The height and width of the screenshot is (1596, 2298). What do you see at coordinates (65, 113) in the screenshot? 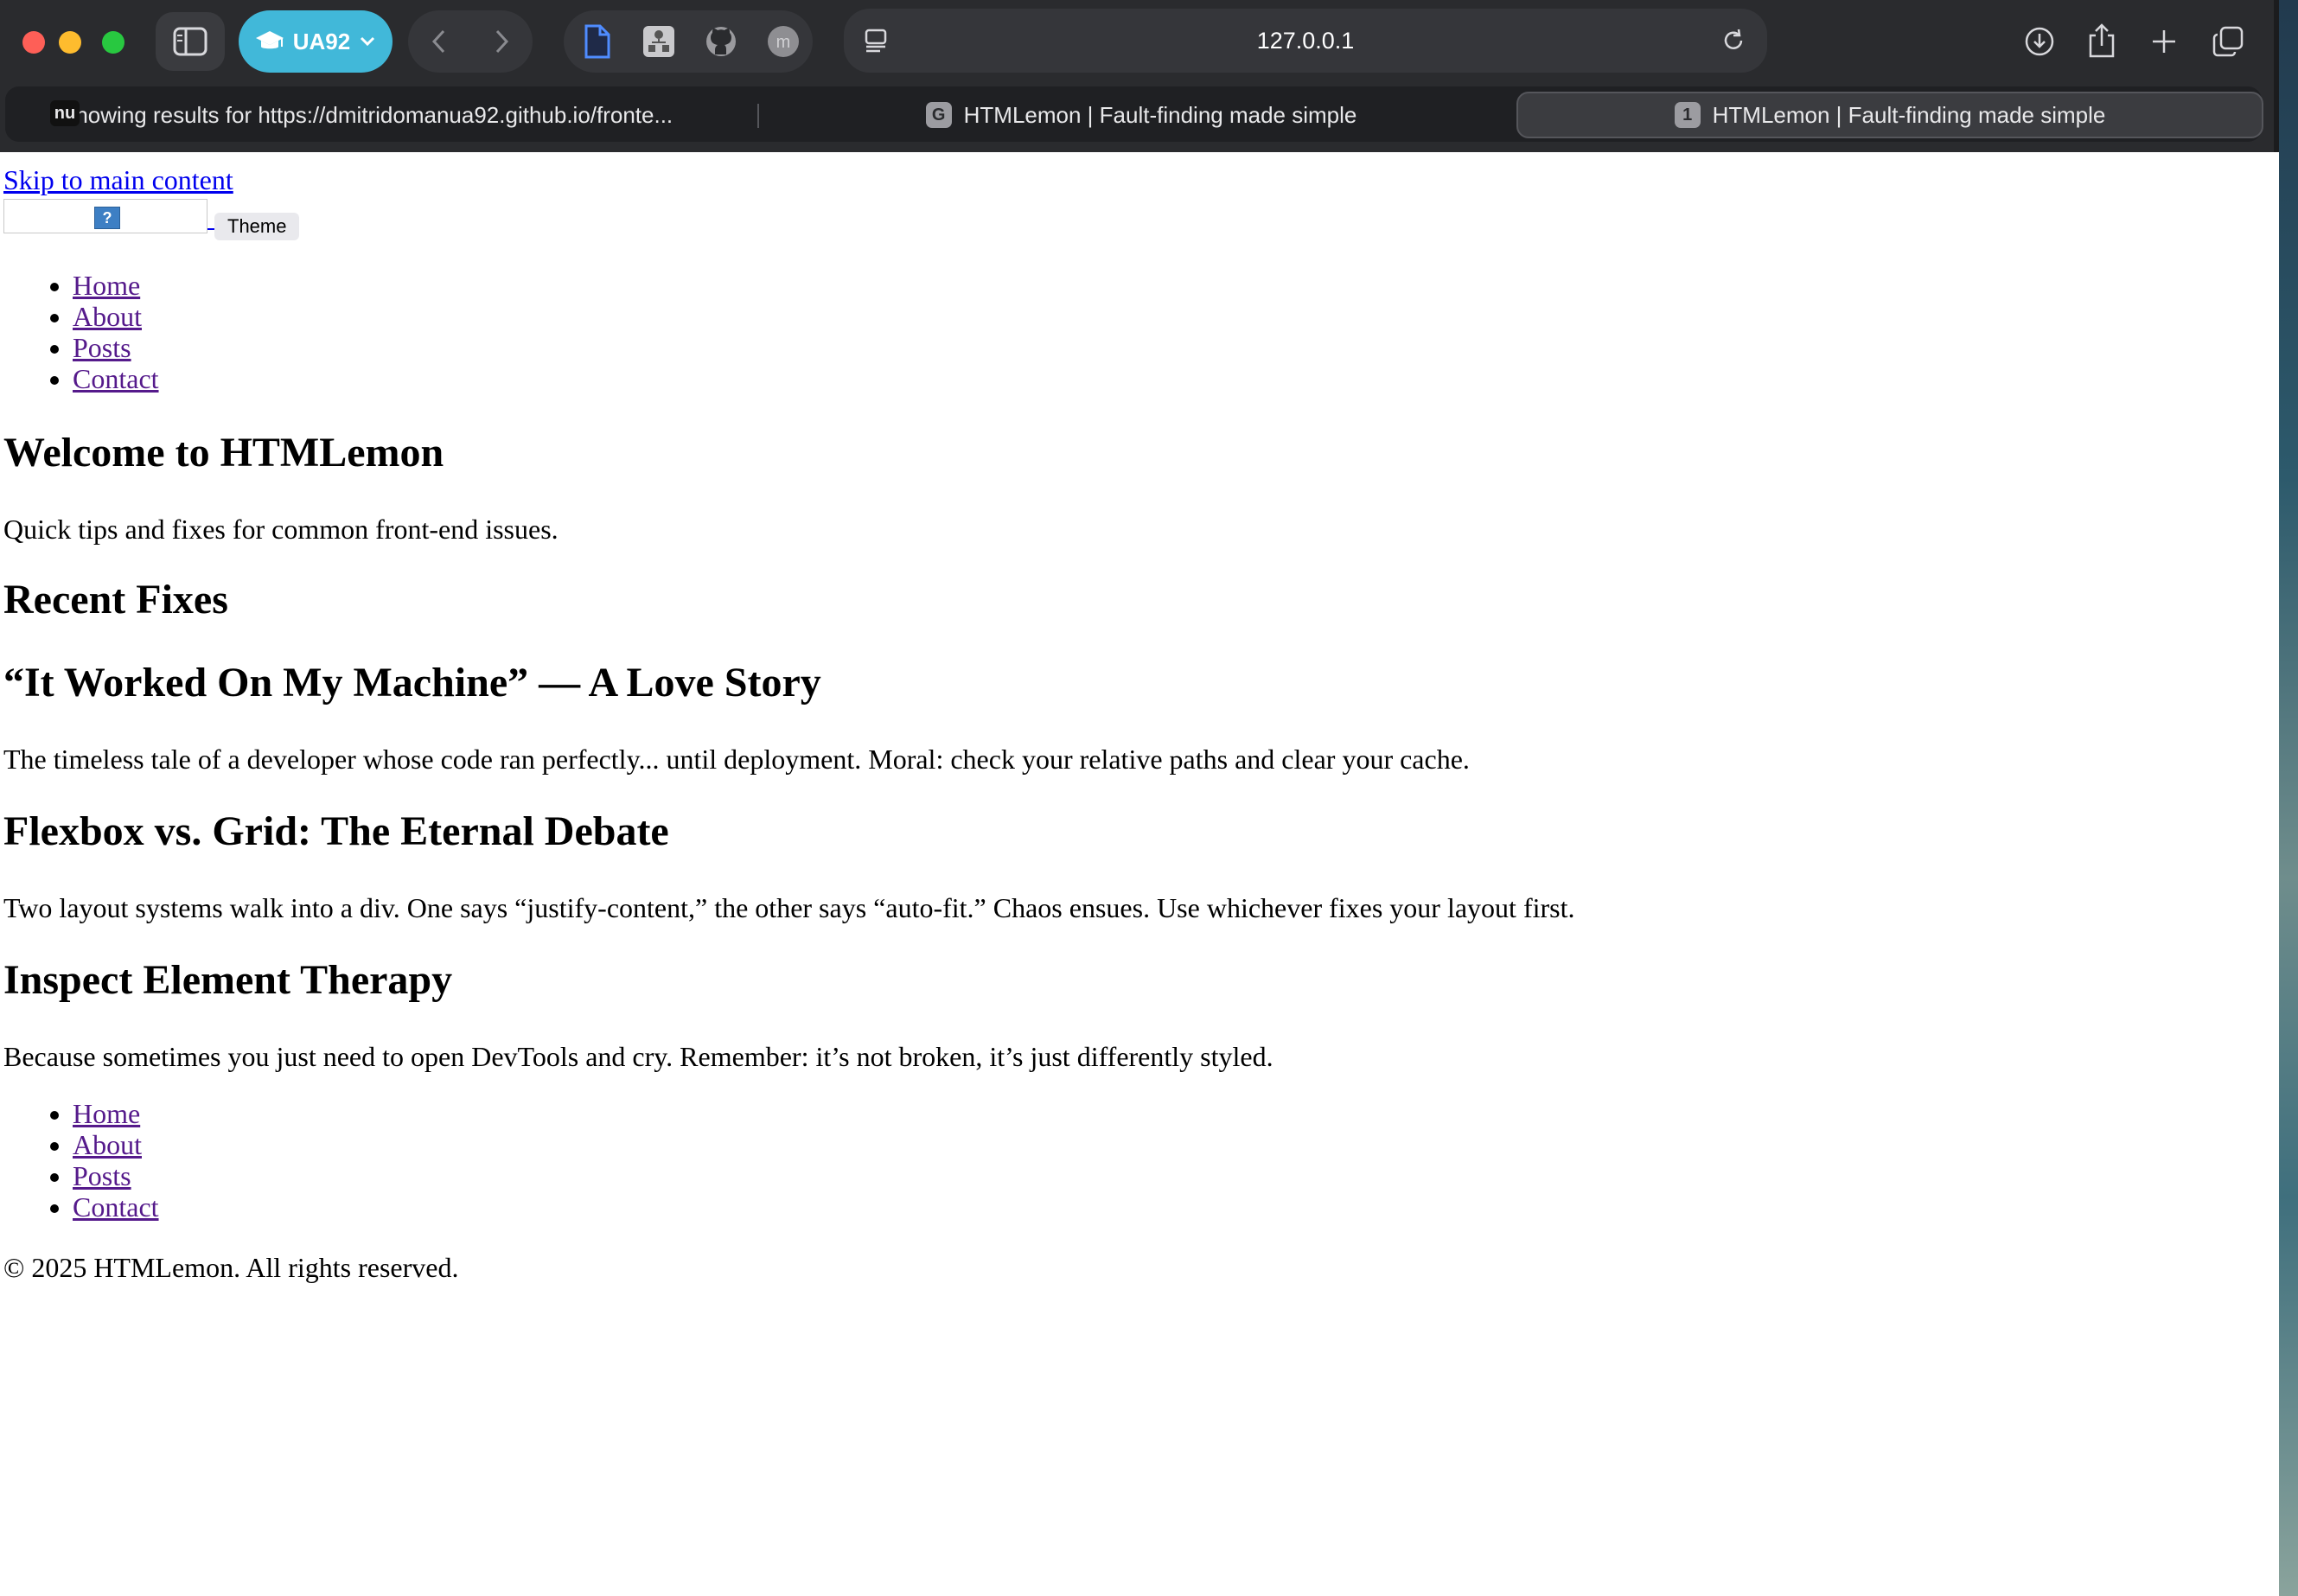
I see `tab-favicon: nu` at bounding box center [65, 113].